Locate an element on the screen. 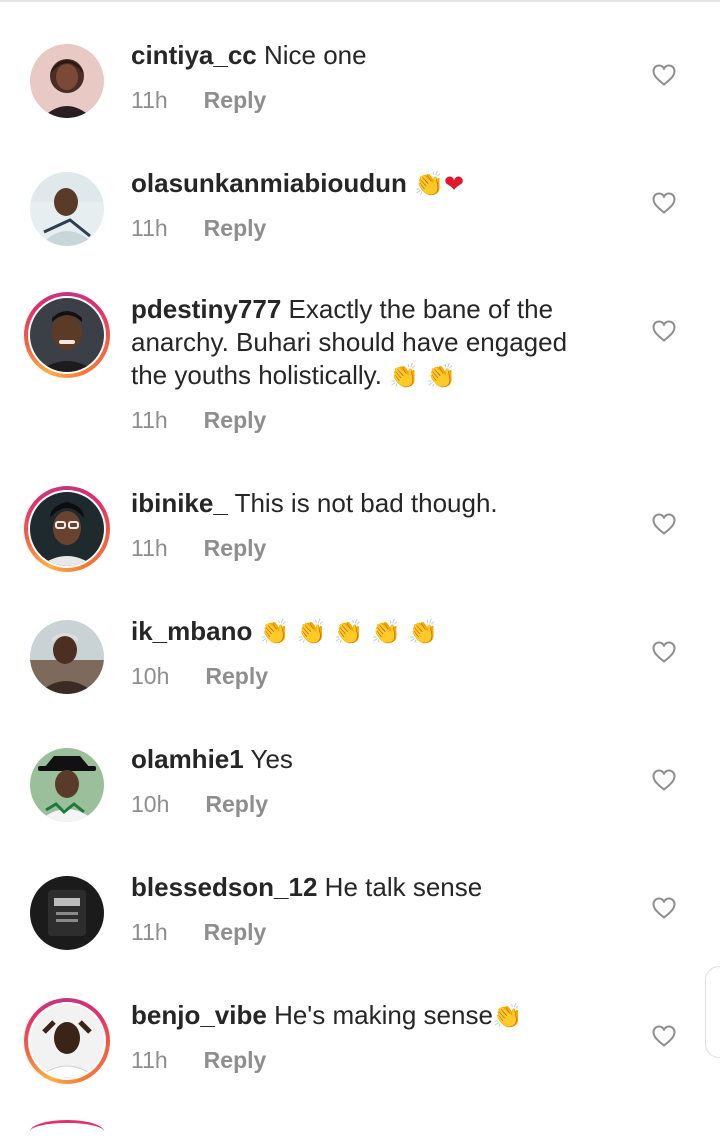 The width and height of the screenshot is (720, 1143). comment-text: olasunkanmiabioudun 👏❤ is located at coordinates (366, 184).